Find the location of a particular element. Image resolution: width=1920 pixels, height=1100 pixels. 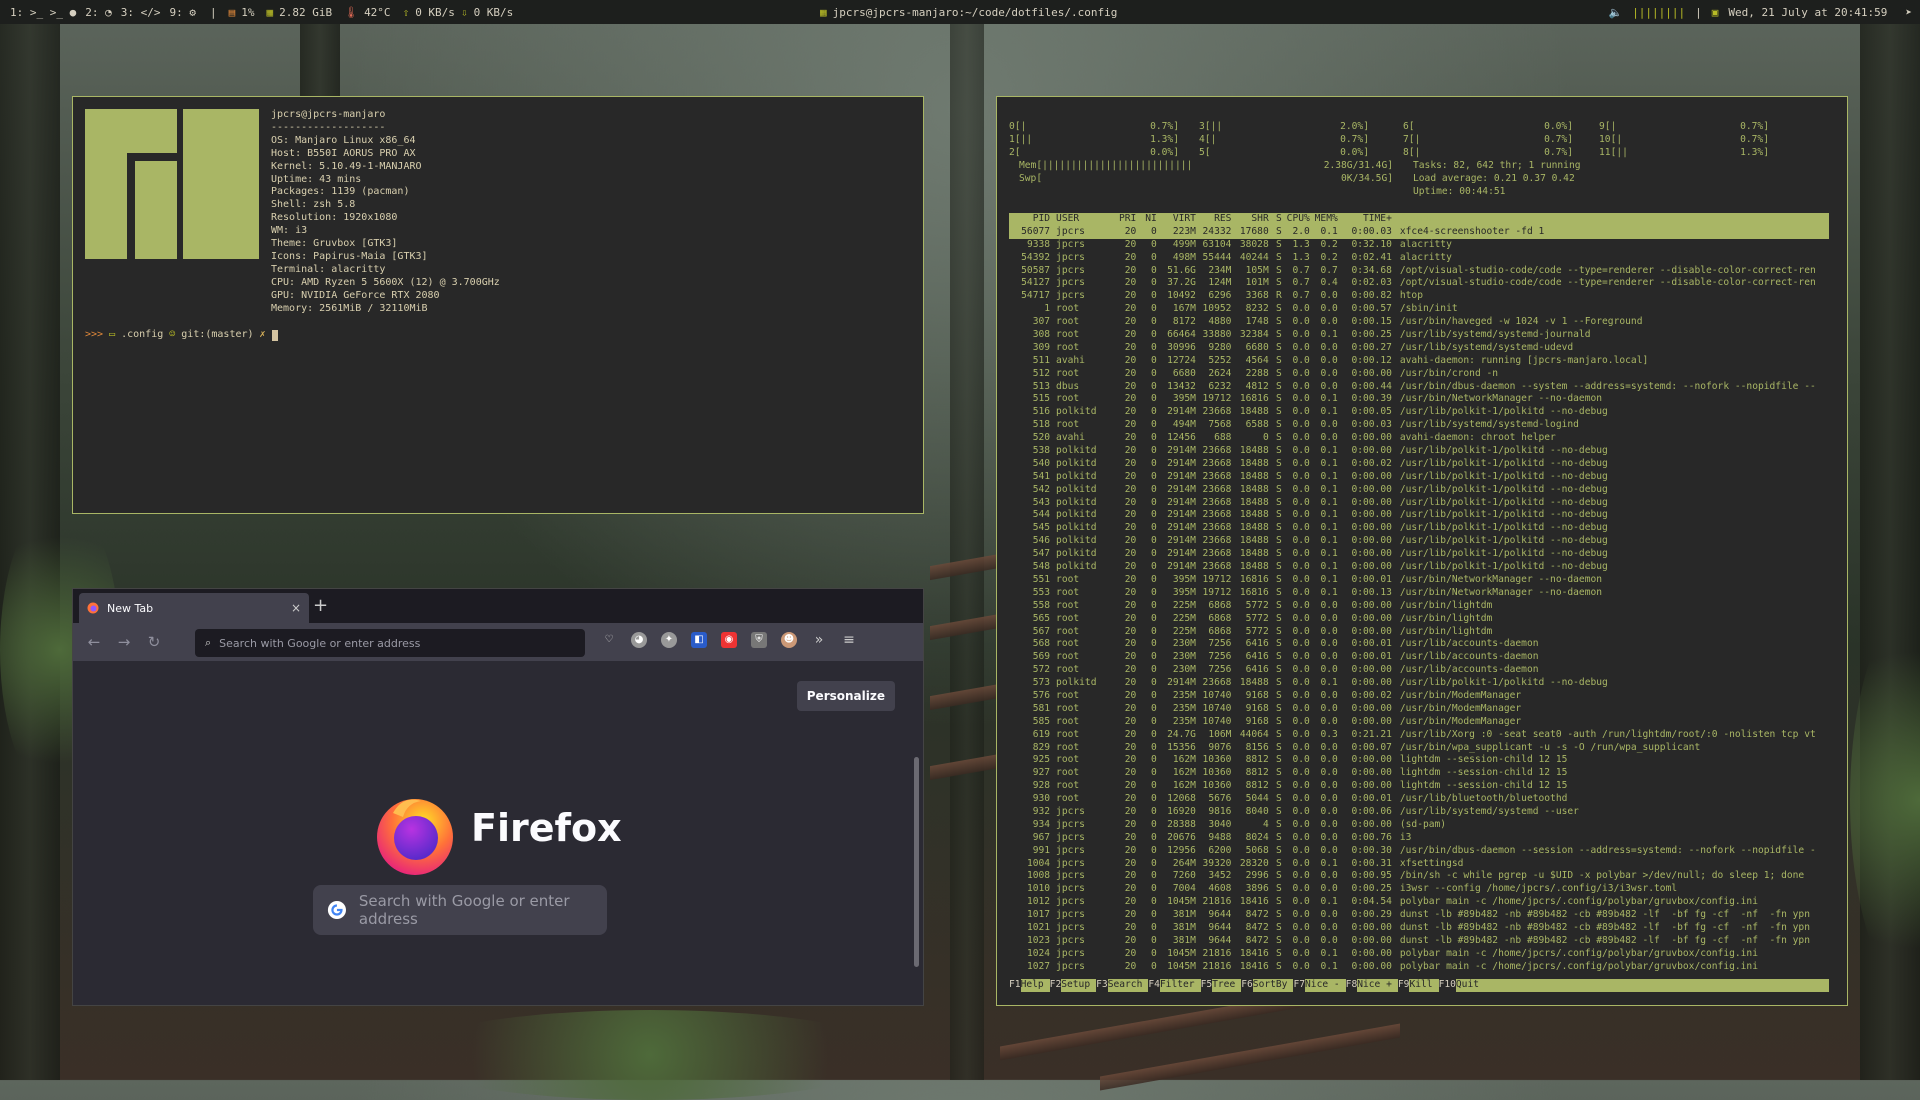

volume-icon: 🔈 is located at coordinates (1615, 12).